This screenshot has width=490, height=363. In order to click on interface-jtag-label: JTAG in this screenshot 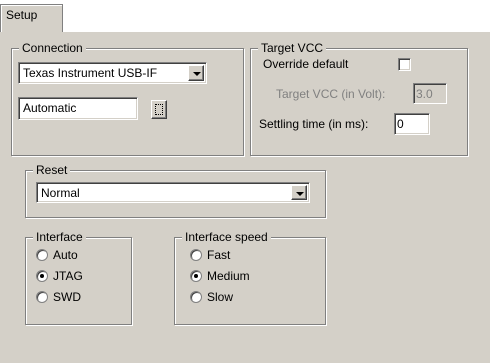, I will do `click(68, 276)`.